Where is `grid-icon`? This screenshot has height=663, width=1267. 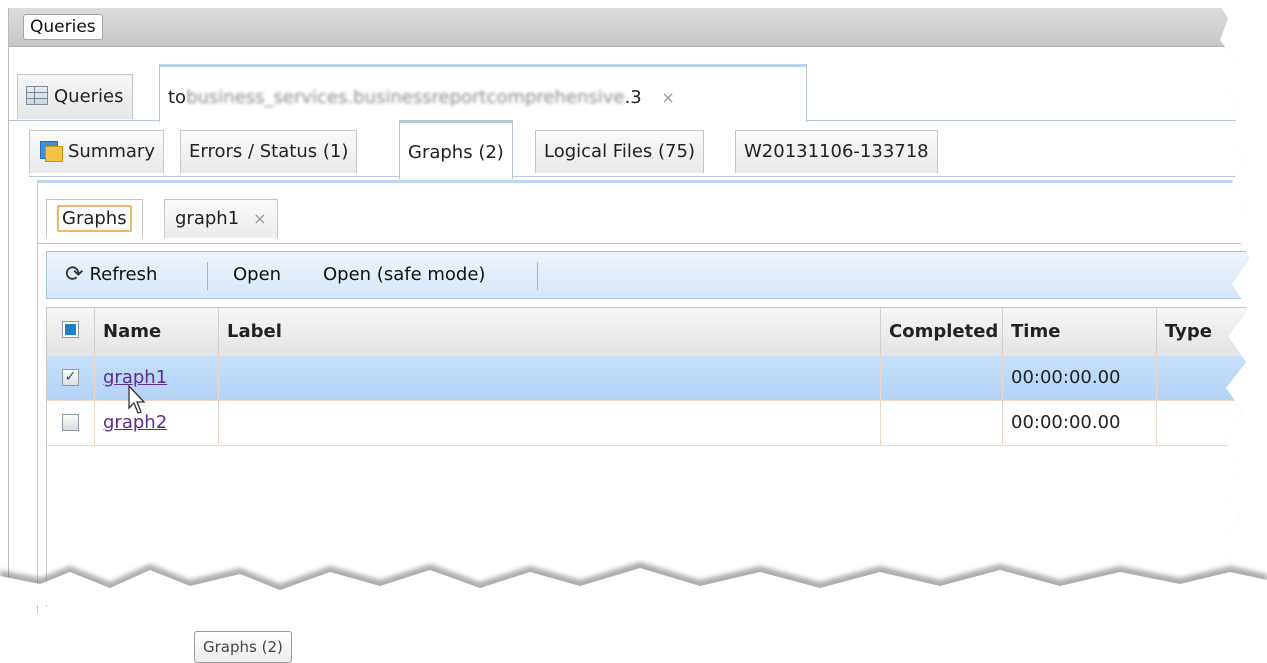
grid-icon is located at coordinates (37, 95).